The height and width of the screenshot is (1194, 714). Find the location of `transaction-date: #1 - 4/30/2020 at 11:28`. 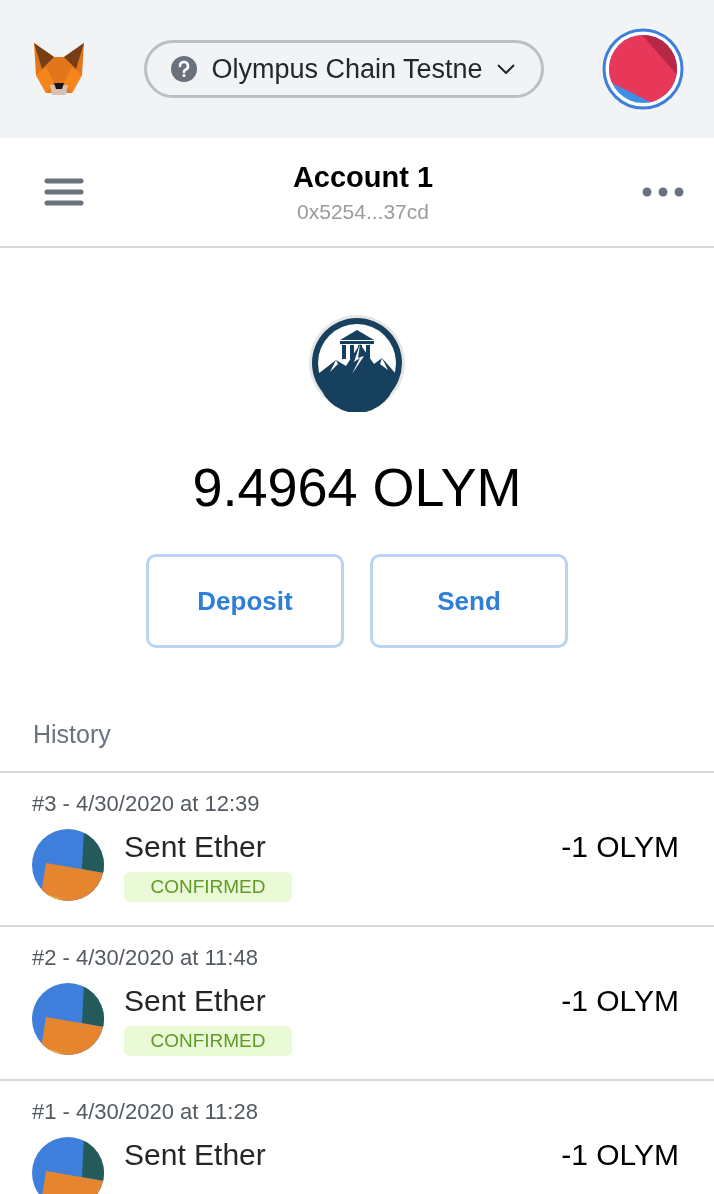

transaction-date: #1 - 4/30/2020 at 11:28 is located at coordinates (145, 1112).